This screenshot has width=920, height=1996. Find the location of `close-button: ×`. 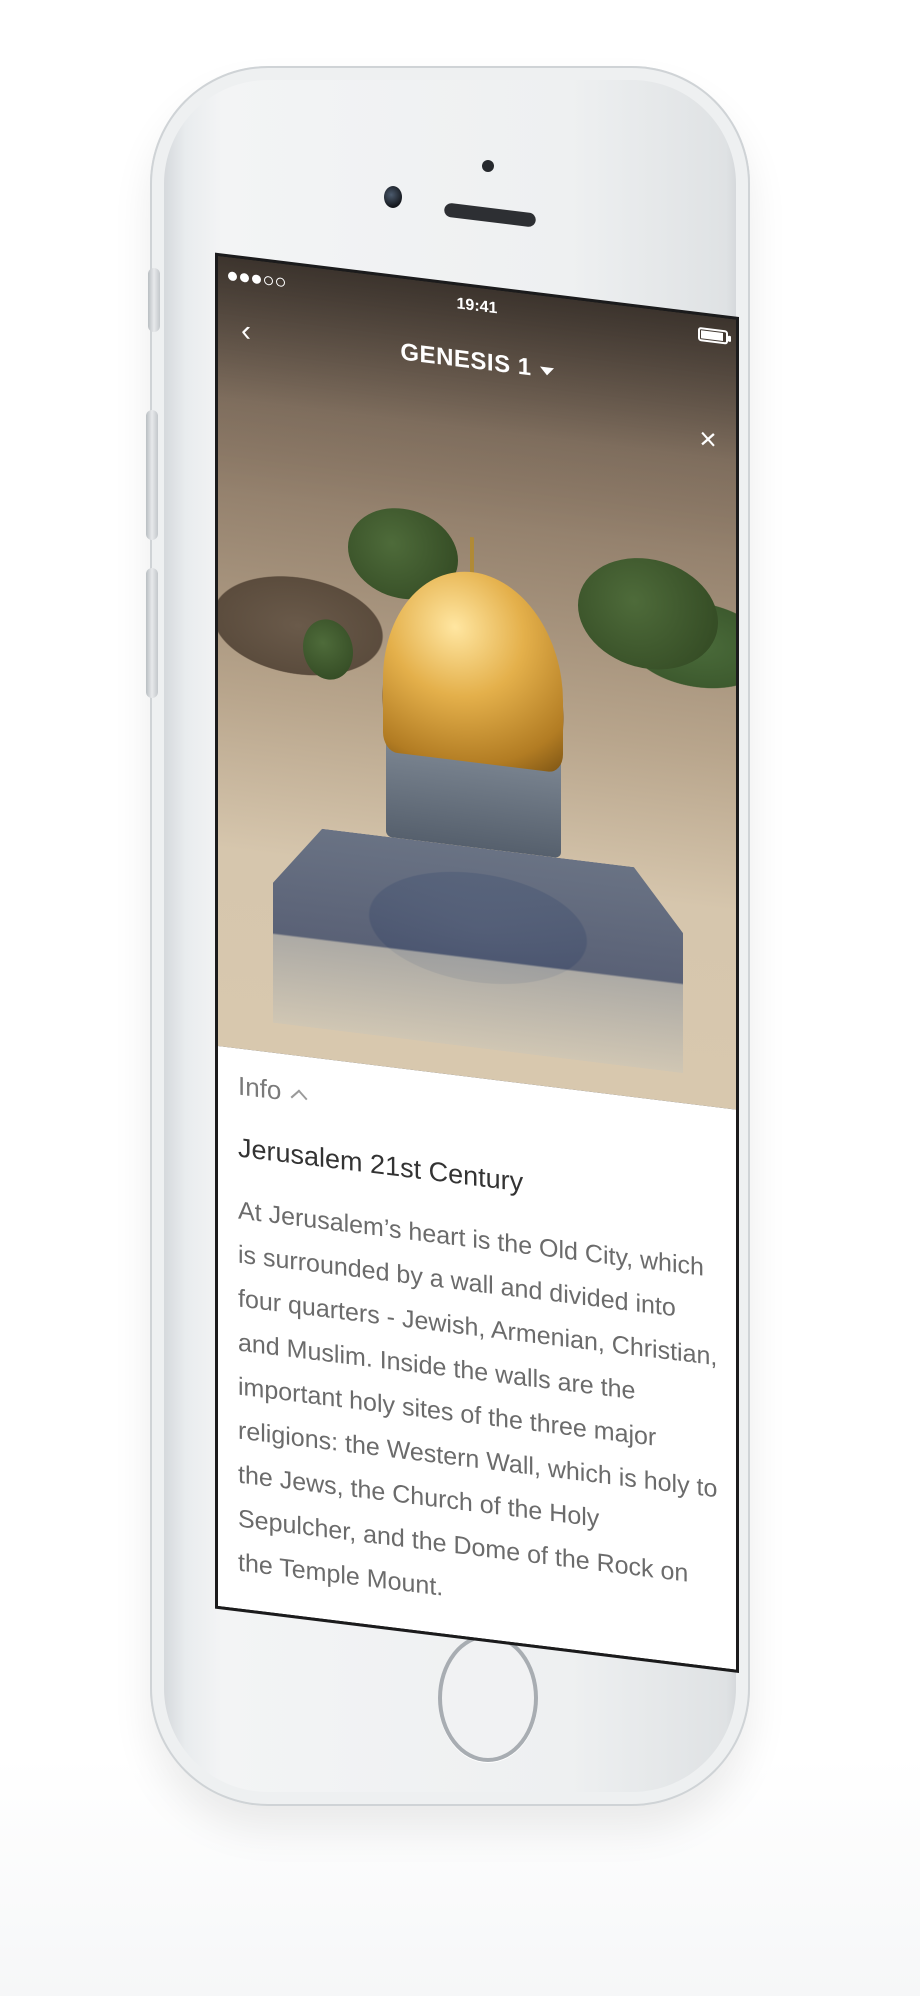

close-button: × is located at coordinates (708, 440).